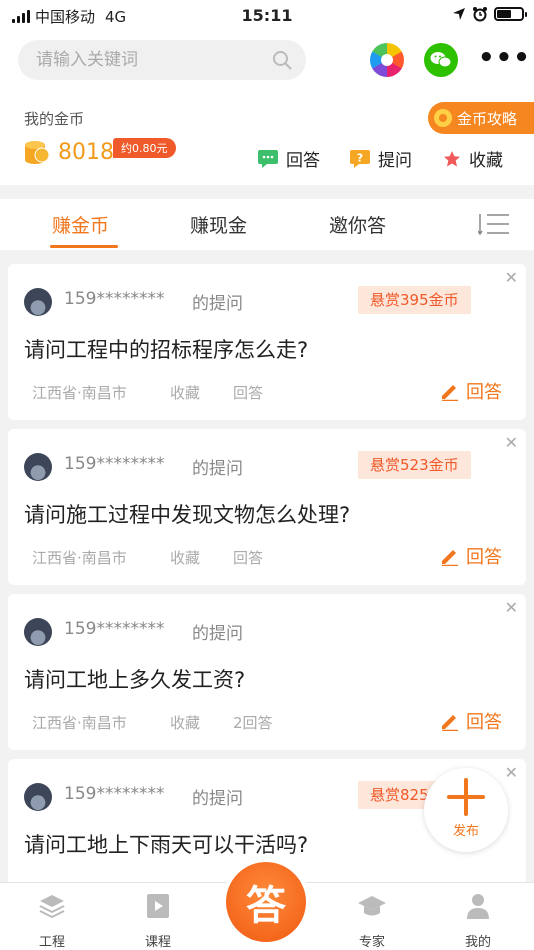 This screenshot has width=534, height=950. I want to click on question-title: 请问工程中的招标程序怎么走?, so click(166, 349).